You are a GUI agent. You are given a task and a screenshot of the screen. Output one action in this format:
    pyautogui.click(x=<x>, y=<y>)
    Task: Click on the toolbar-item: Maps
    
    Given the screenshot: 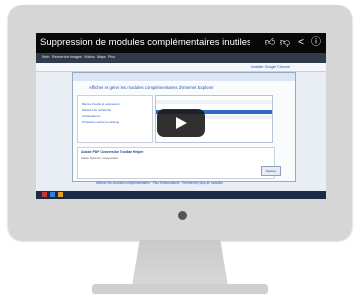 What is the action you would take?
    pyautogui.click(x=101, y=57)
    